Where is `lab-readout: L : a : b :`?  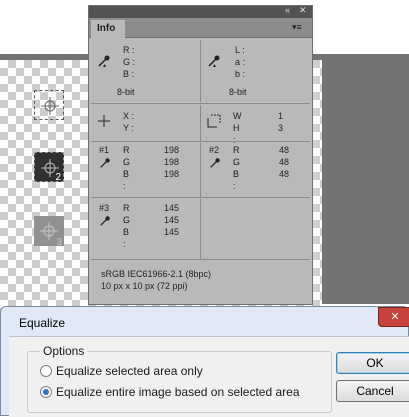
lab-readout: L : a : b : is located at coordinates (240, 62).